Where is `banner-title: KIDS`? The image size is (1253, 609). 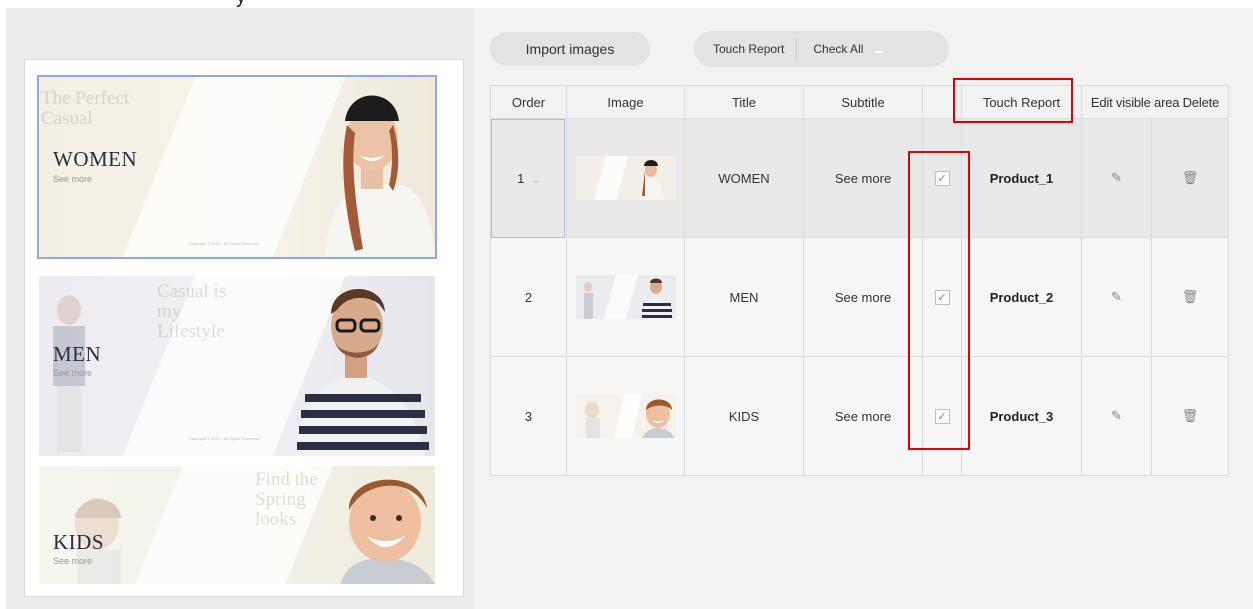
banner-title: KIDS is located at coordinates (79, 542).